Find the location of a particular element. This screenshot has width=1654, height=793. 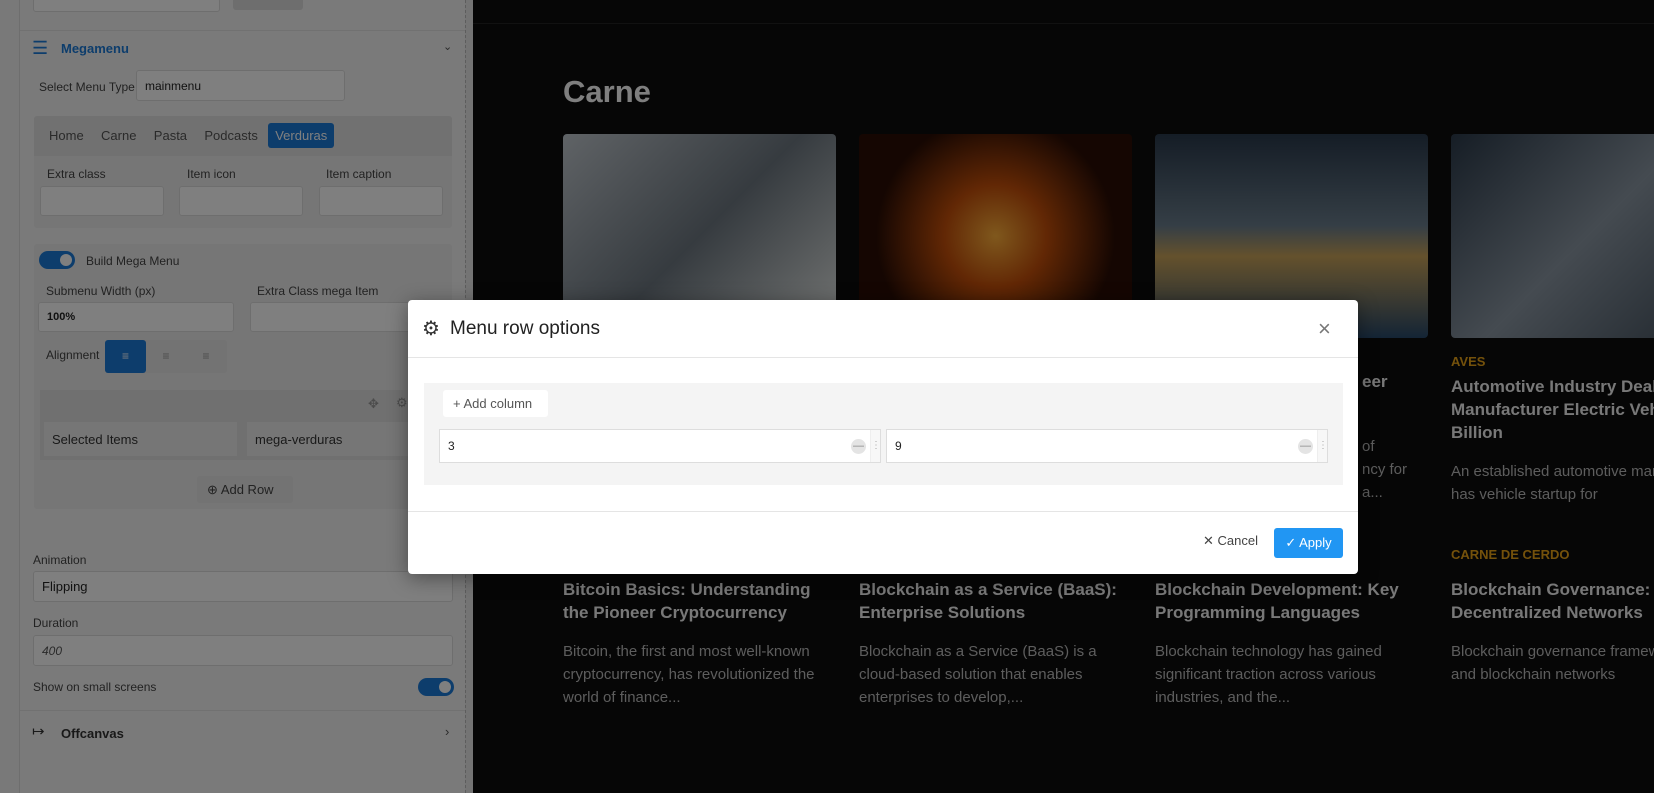

add-column-label: Add column is located at coordinates (498, 403).